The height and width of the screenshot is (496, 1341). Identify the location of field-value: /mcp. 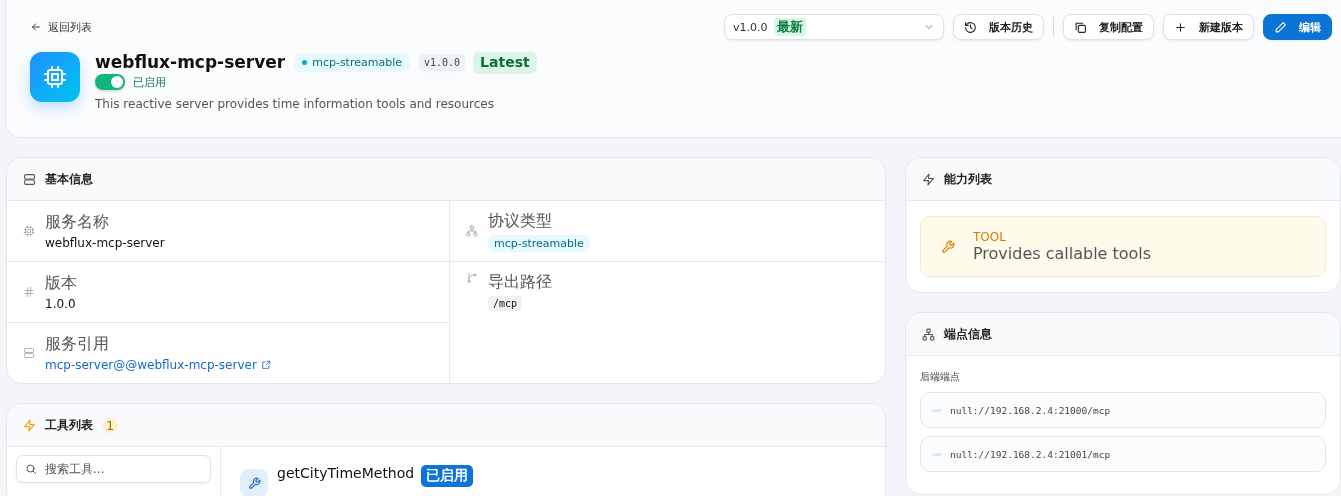
(505, 303).